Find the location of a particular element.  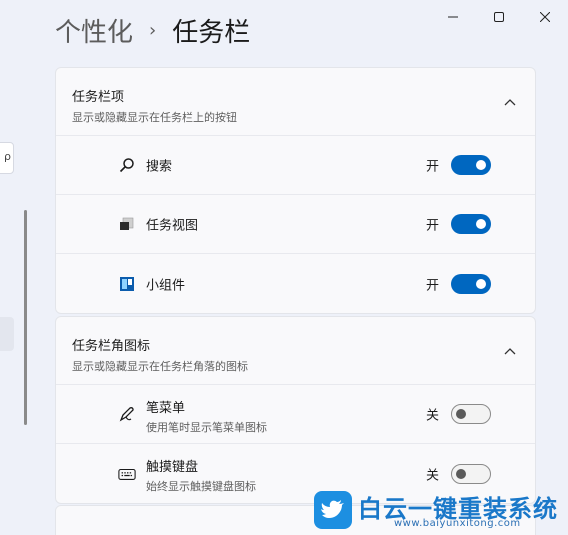

group-subtitle: 显示或隐藏显示在任务栏角落的图标 is located at coordinates (160, 366).